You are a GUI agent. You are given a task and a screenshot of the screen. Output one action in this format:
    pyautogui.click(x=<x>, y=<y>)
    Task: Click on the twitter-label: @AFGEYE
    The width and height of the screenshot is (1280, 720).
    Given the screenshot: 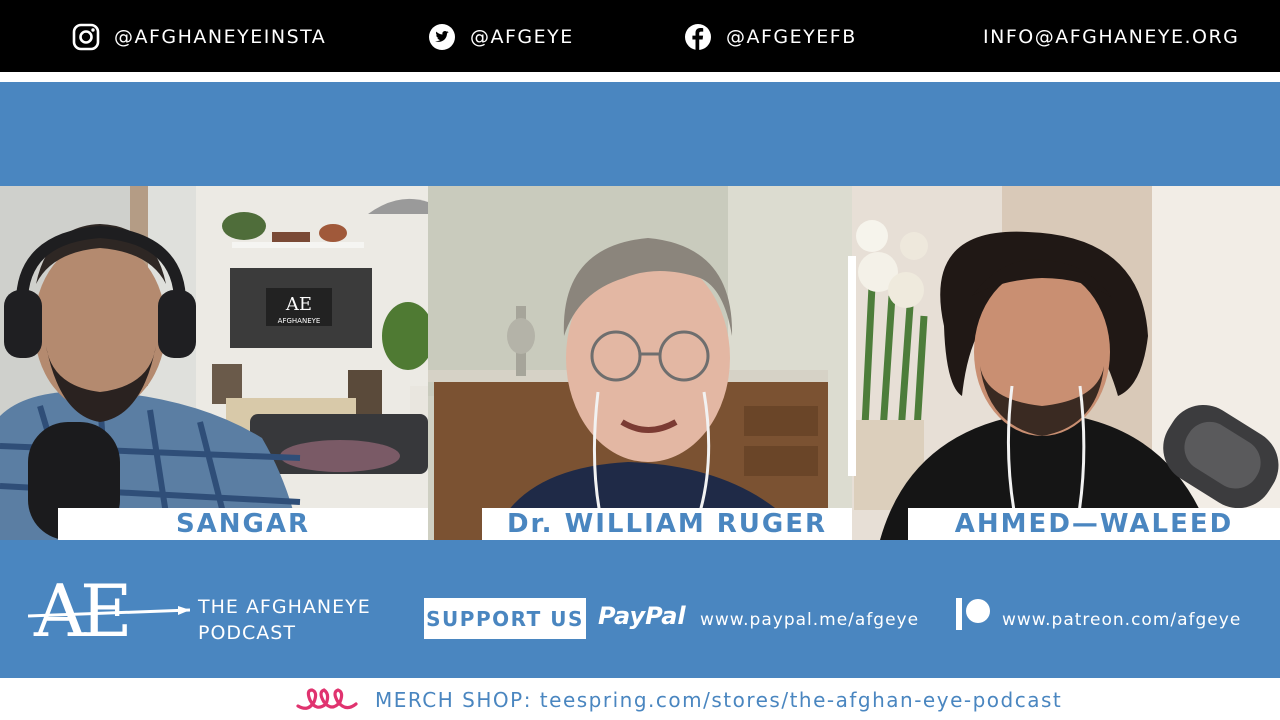 What is the action you would take?
    pyautogui.click(x=522, y=37)
    